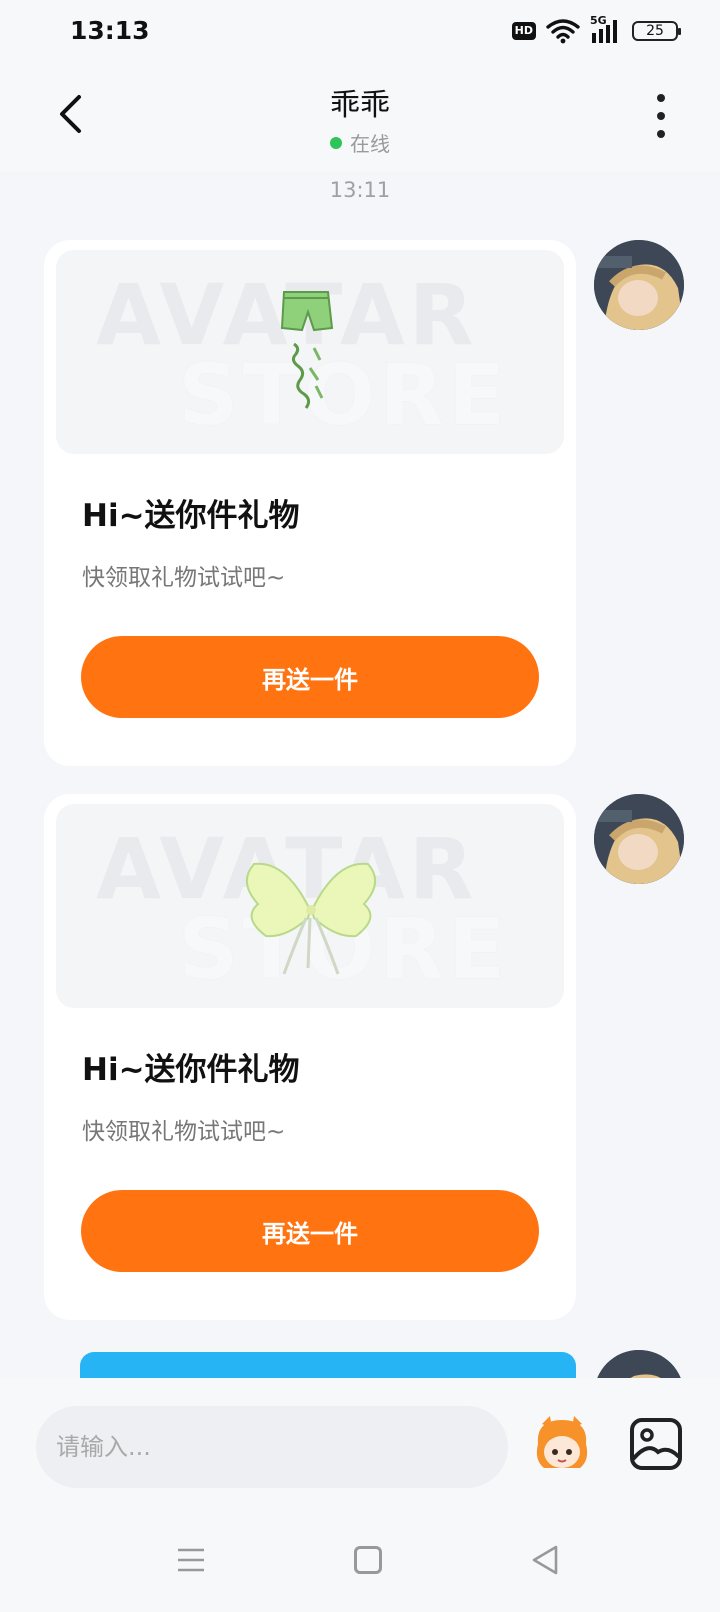 The image size is (720, 1612). What do you see at coordinates (191, 1560) in the screenshot?
I see `menu-icon` at bounding box center [191, 1560].